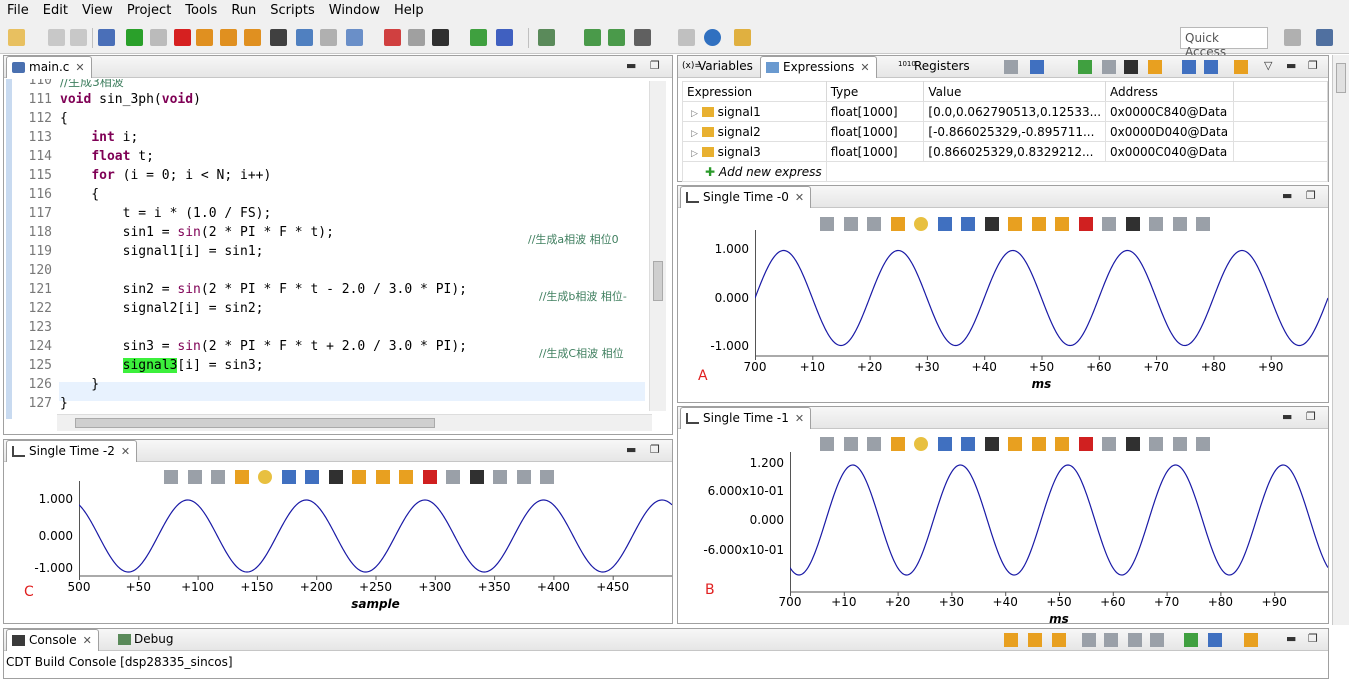  What do you see at coordinates (818, 67) in the screenshot?
I see `tab-expressions: Expressions ✕` at bounding box center [818, 67].